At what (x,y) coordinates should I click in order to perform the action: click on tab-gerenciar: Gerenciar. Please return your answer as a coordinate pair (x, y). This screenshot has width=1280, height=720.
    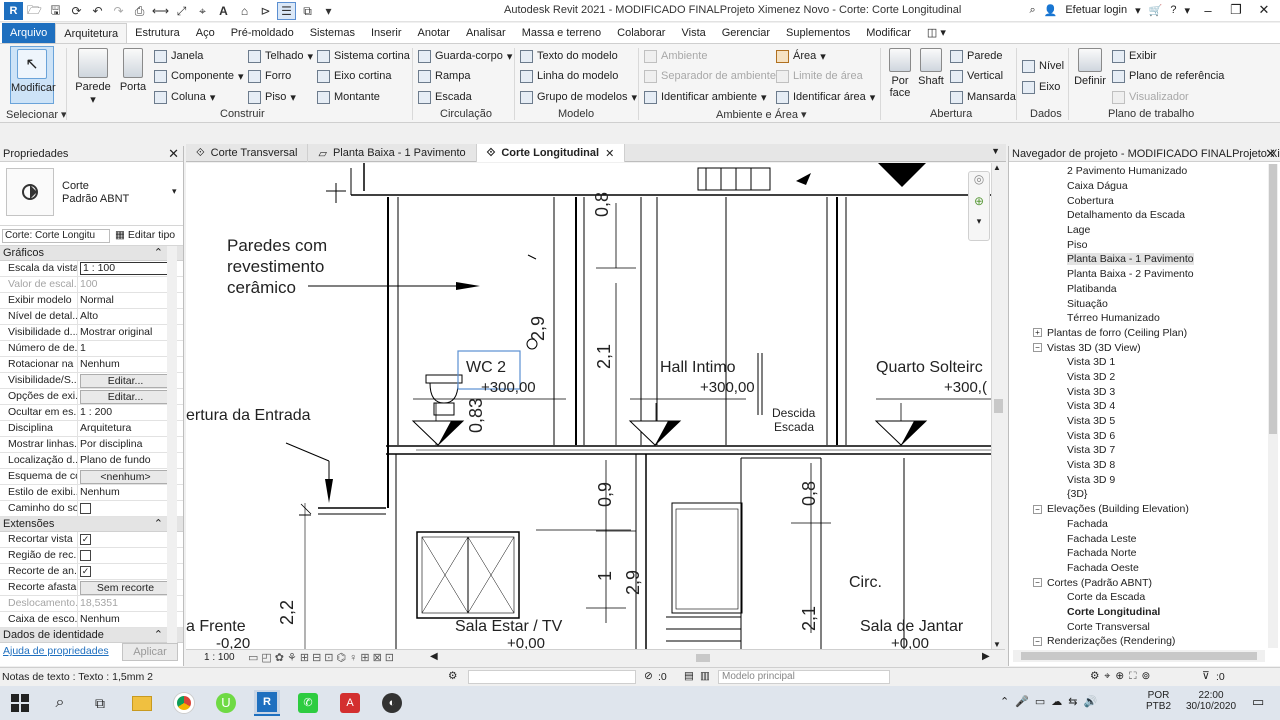
    Looking at the image, I should click on (746, 33).